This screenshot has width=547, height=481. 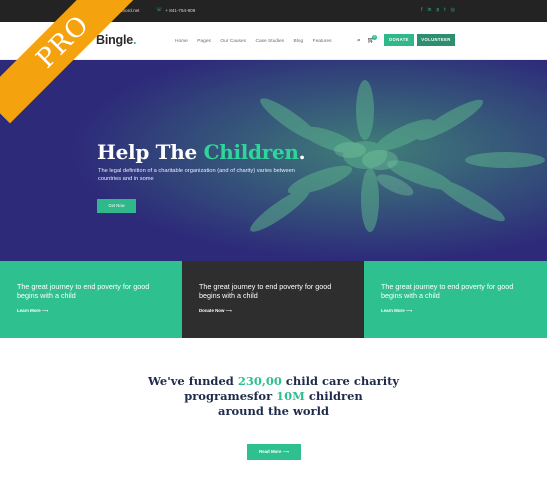 I want to click on social-links: f in p t ◎, so click(x=438, y=10).